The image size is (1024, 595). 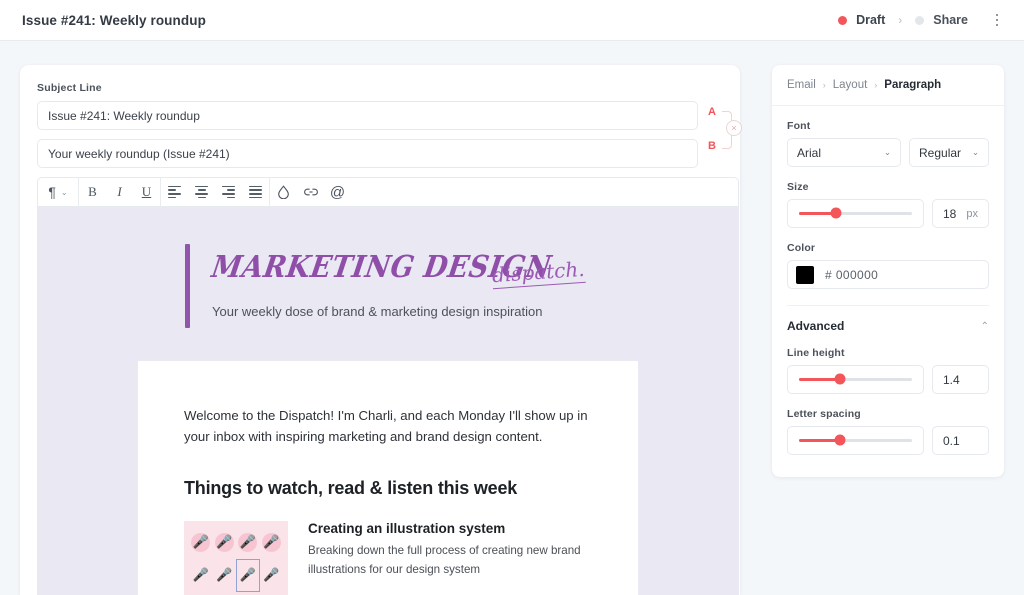 I want to click on color-swatch, so click(x=805, y=274).